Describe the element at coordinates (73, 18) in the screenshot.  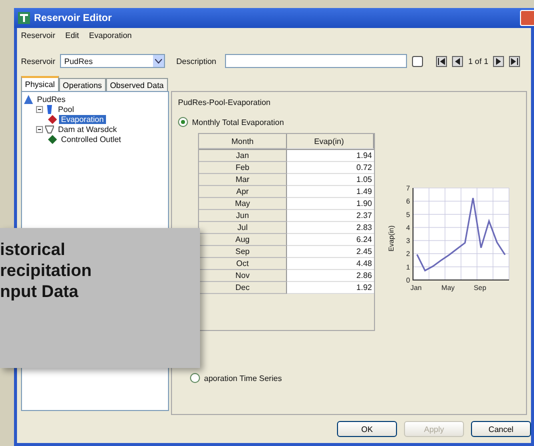
I see `window-title: Reservoir Editor` at that location.